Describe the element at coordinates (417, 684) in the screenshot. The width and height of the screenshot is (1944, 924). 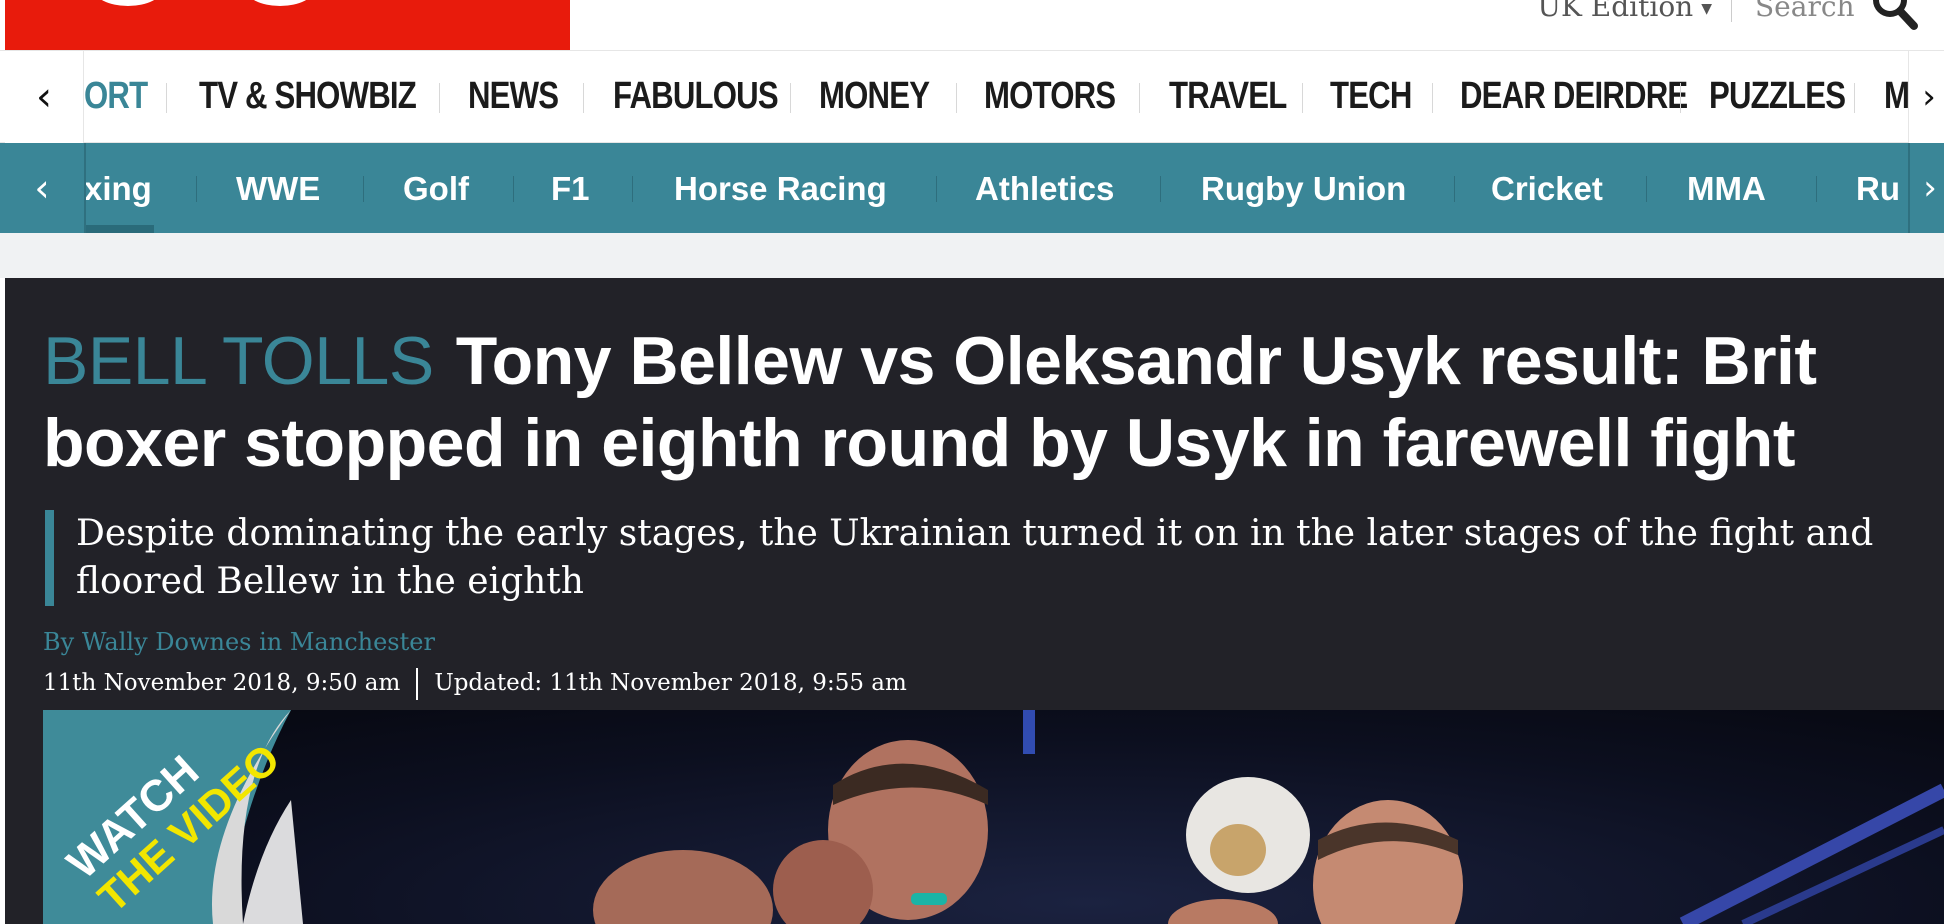
I see `date-divider` at that location.